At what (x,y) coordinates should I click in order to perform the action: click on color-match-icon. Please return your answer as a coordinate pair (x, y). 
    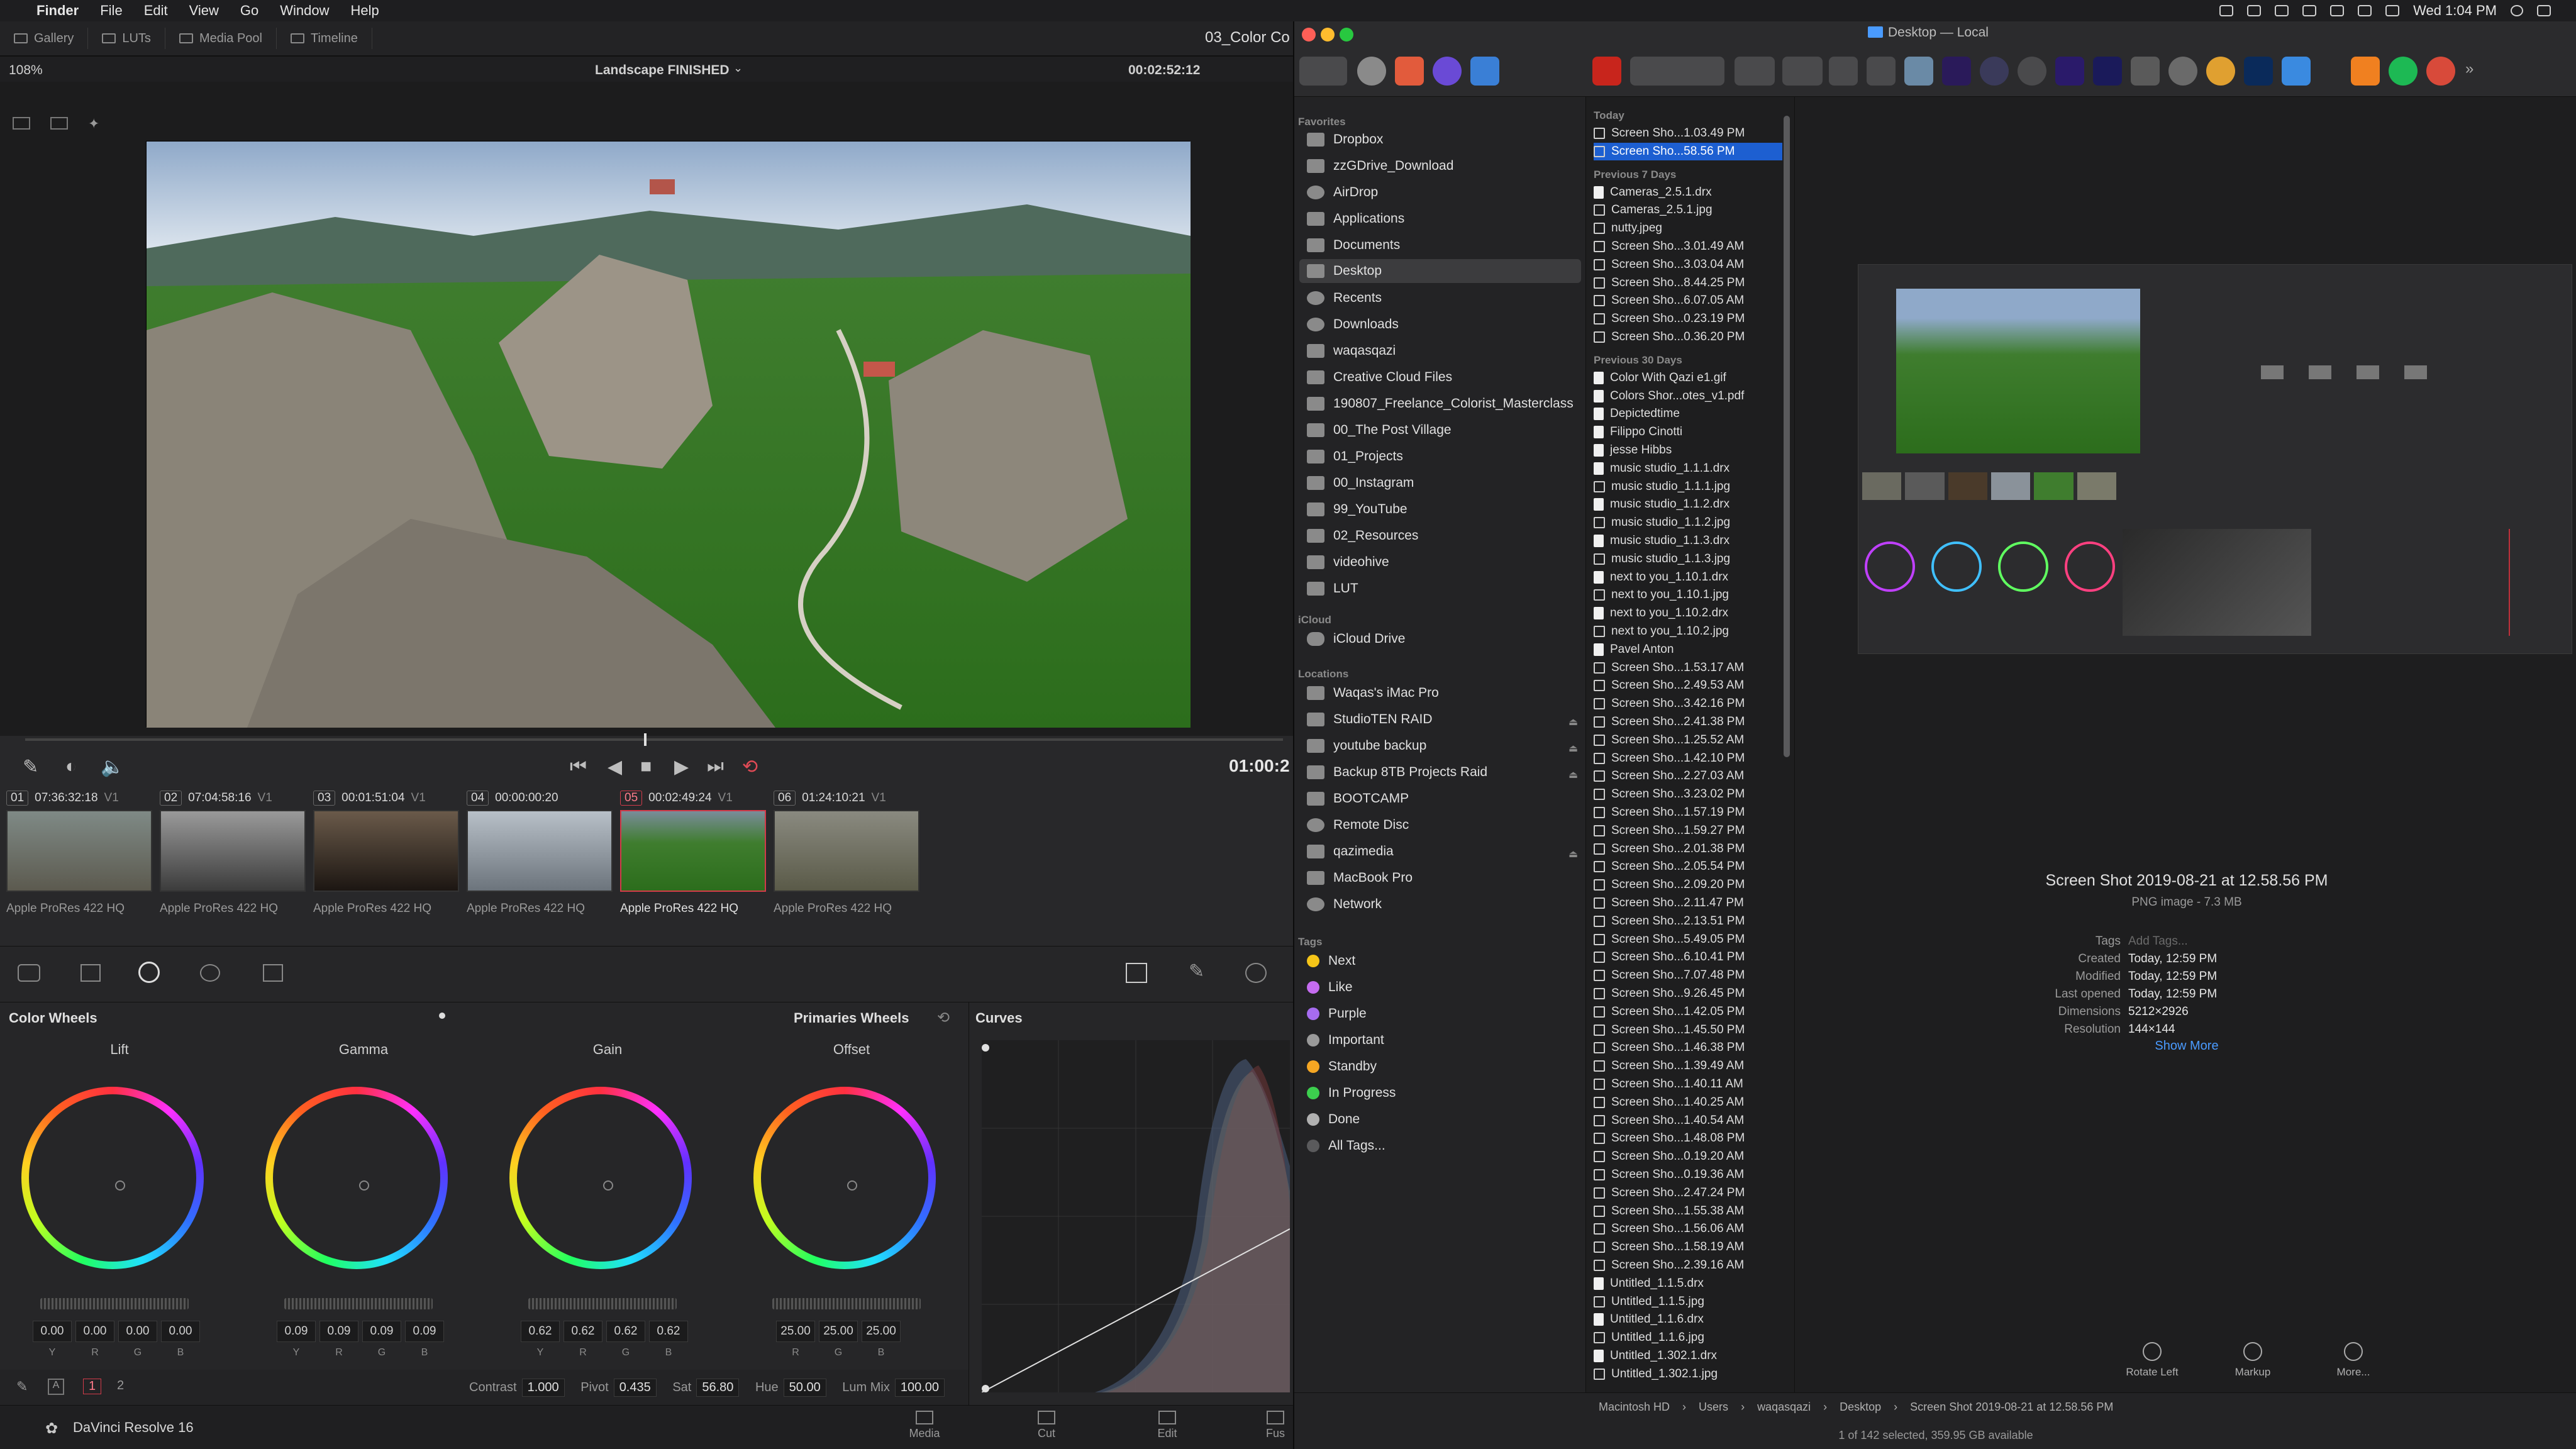
    Looking at the image, I should click on (90, 973).